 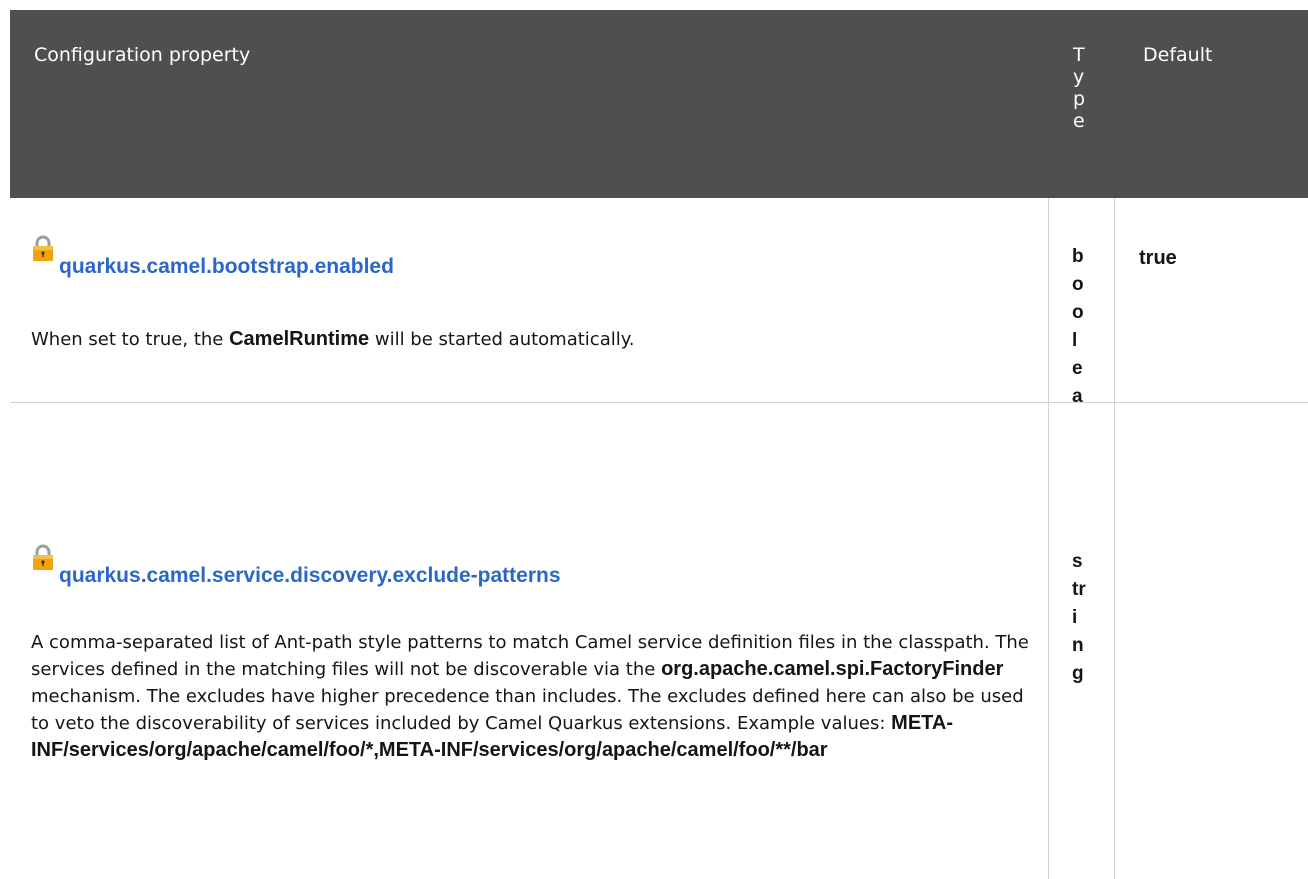 What do you see at coordinates (1079, 589) in the screenshot?
I see `type-letter: tr` at bounding box center [1079, 589].